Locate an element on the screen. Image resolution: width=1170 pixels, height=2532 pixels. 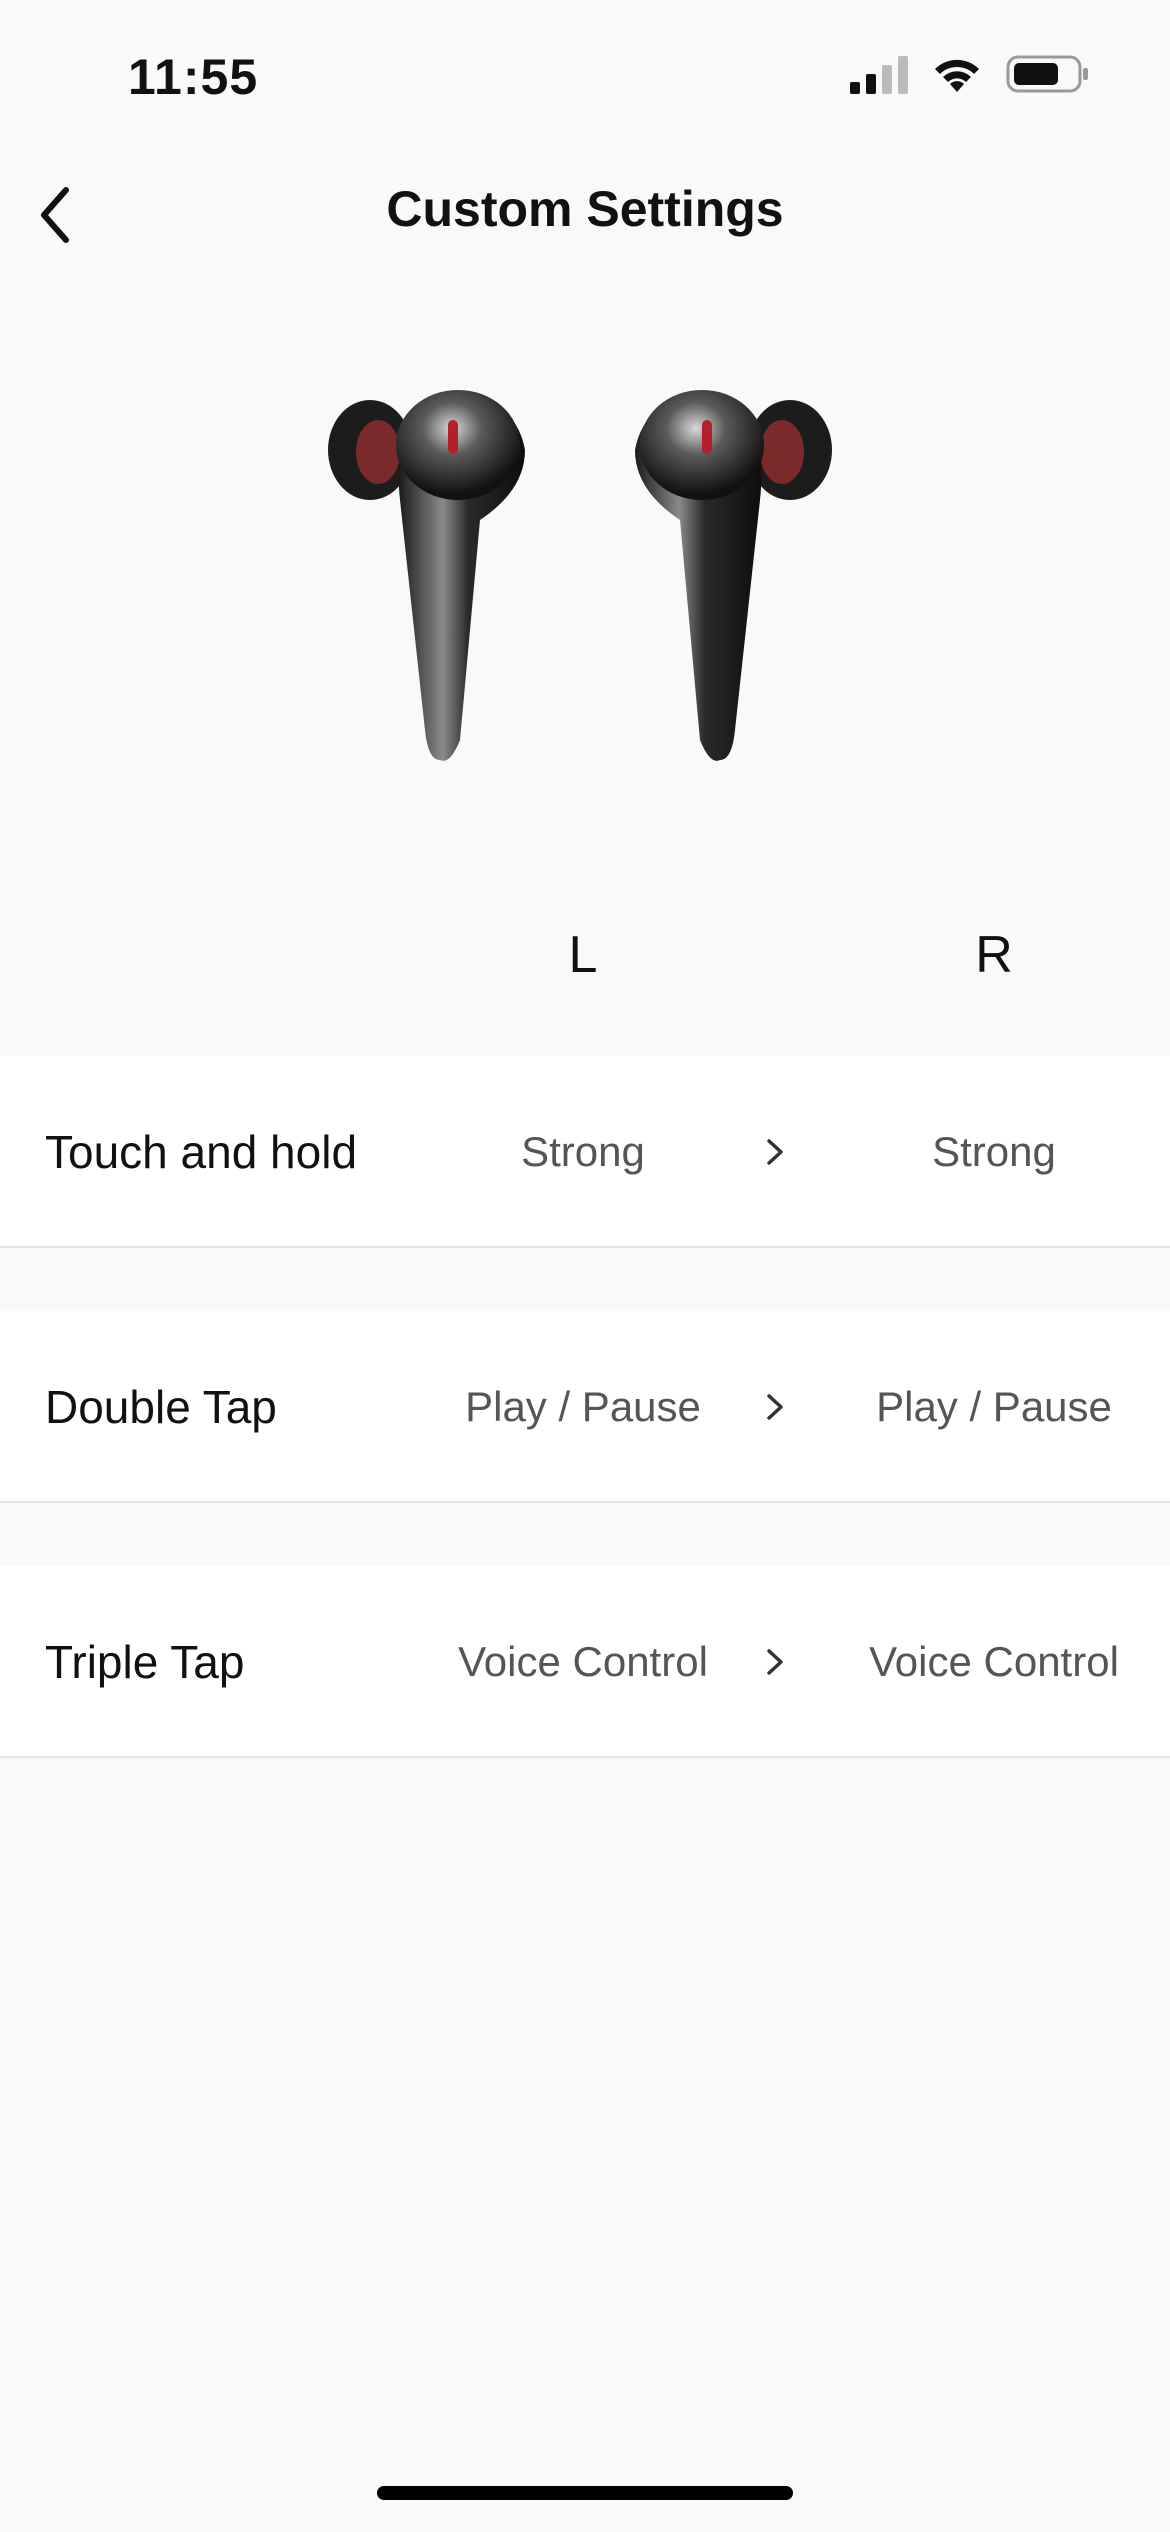
left-earbud is located at coordinates (426, 575).